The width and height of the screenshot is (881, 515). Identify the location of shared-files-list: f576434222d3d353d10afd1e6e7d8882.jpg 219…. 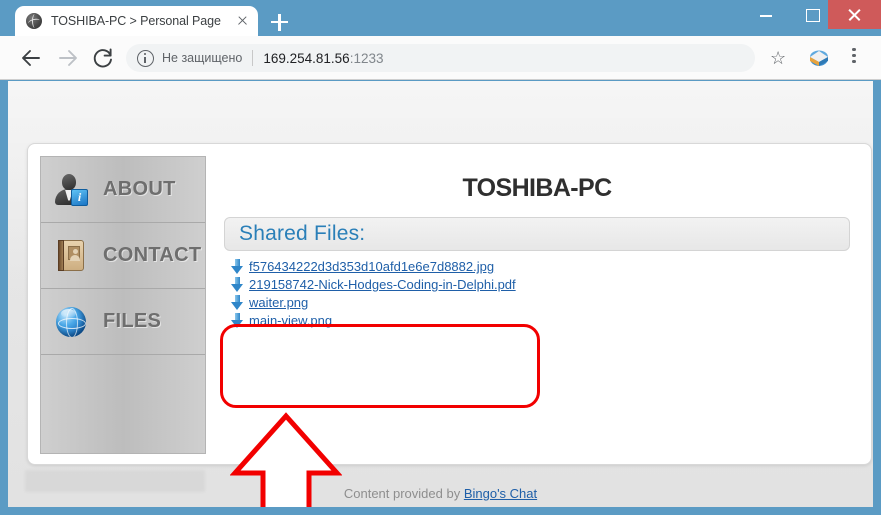
(373, 294).